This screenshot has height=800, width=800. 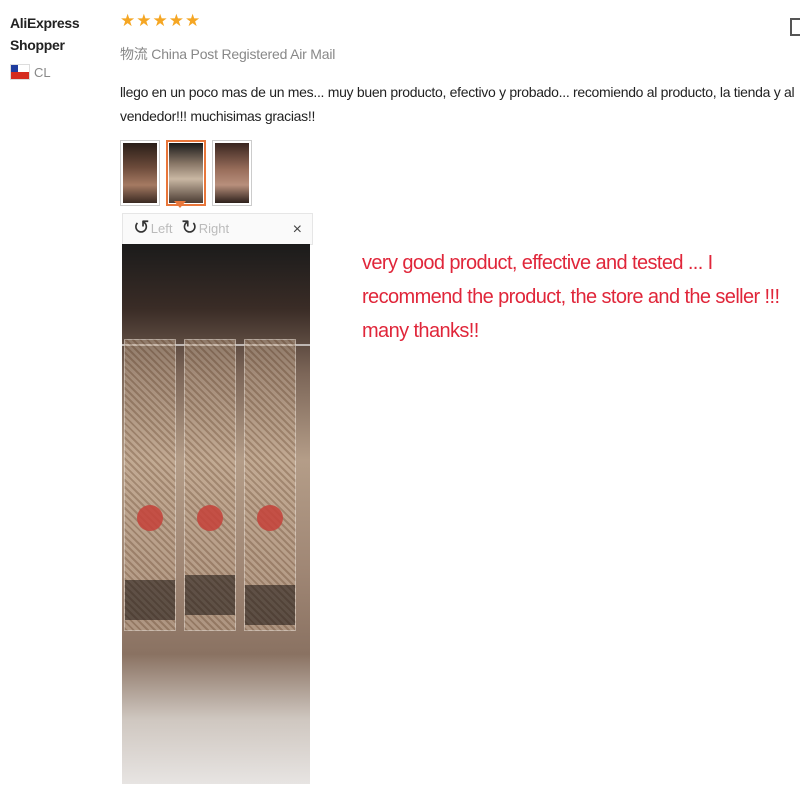 I want to click on page-edge-icon, so click(x=795, y=27).